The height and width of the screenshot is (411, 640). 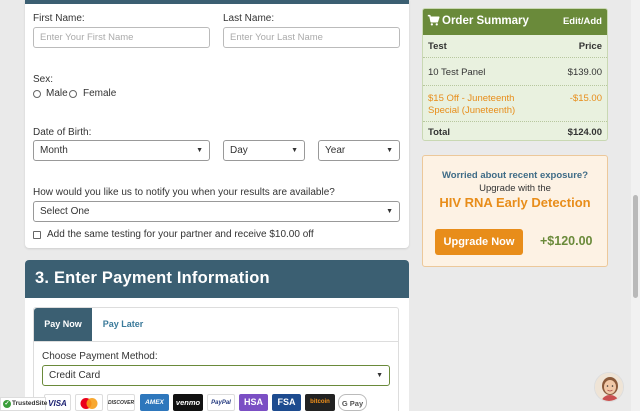 What do you see at coordinates (89, 402) in the screenshot?
I see `mastercard-logo-icon` at bounding box center [89, 402].